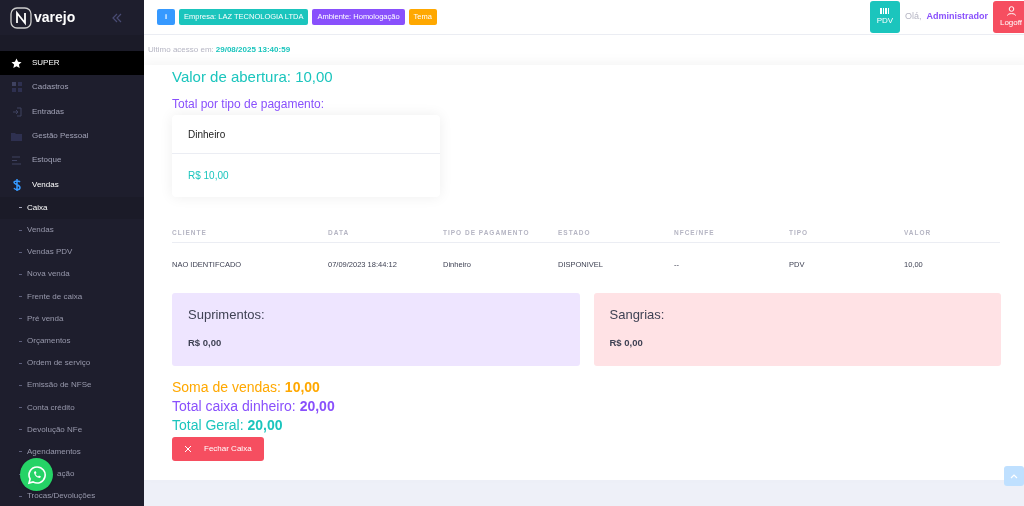 This screenshot has height=506, width=1024. Describe the element at coordinates (637, 315) in the screenshot. I see `cash-card-title: Sangrias:` at that location.